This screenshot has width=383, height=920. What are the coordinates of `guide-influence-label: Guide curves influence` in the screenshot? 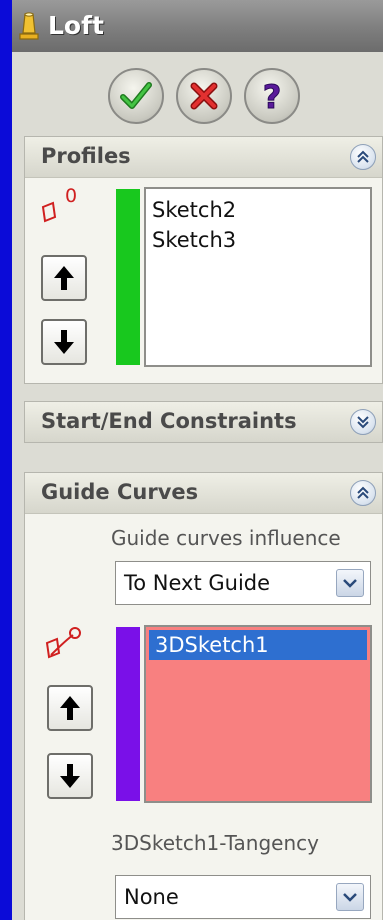 It's located at (226, 538).